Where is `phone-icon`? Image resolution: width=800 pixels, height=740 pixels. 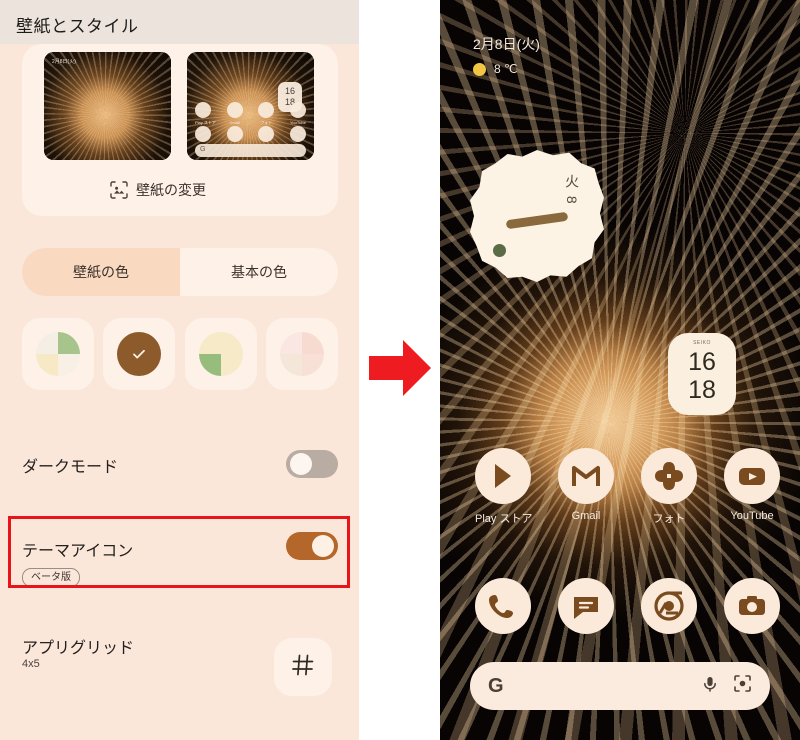 phone-icon is located at coordinates (503, 606).